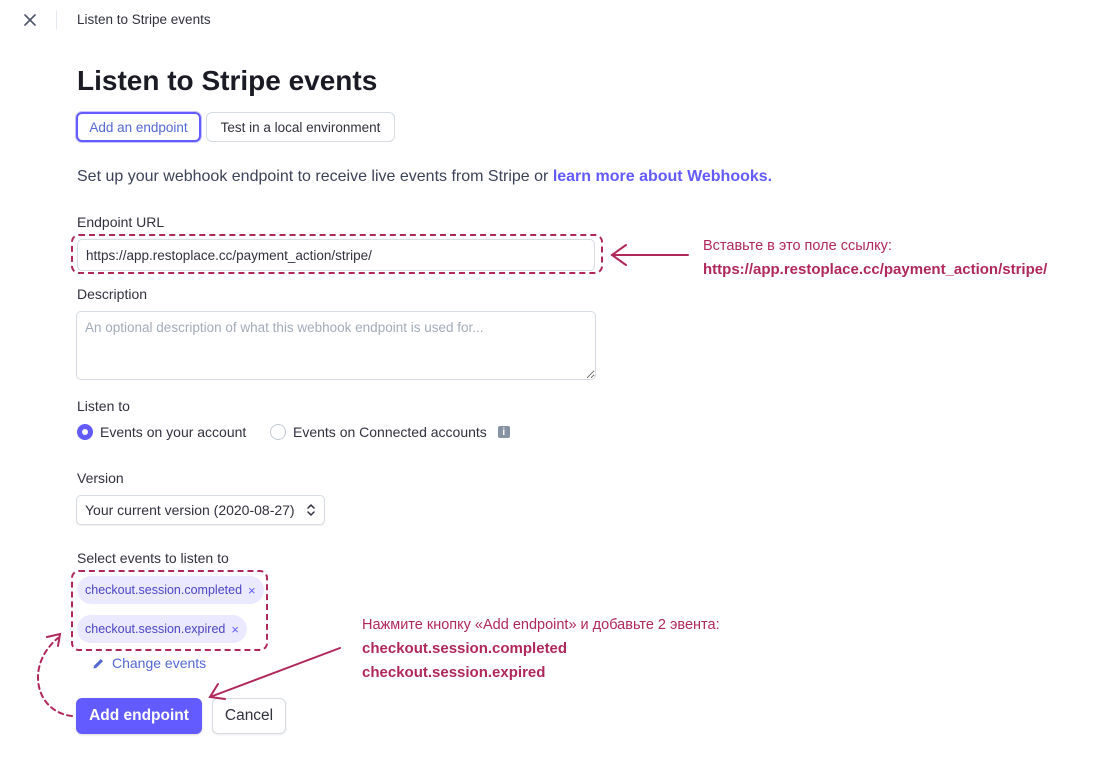  Describe the element at coordinates (465, 648) in the screenshot. I see `events-note-line2: checkout.session.completed` at that location.